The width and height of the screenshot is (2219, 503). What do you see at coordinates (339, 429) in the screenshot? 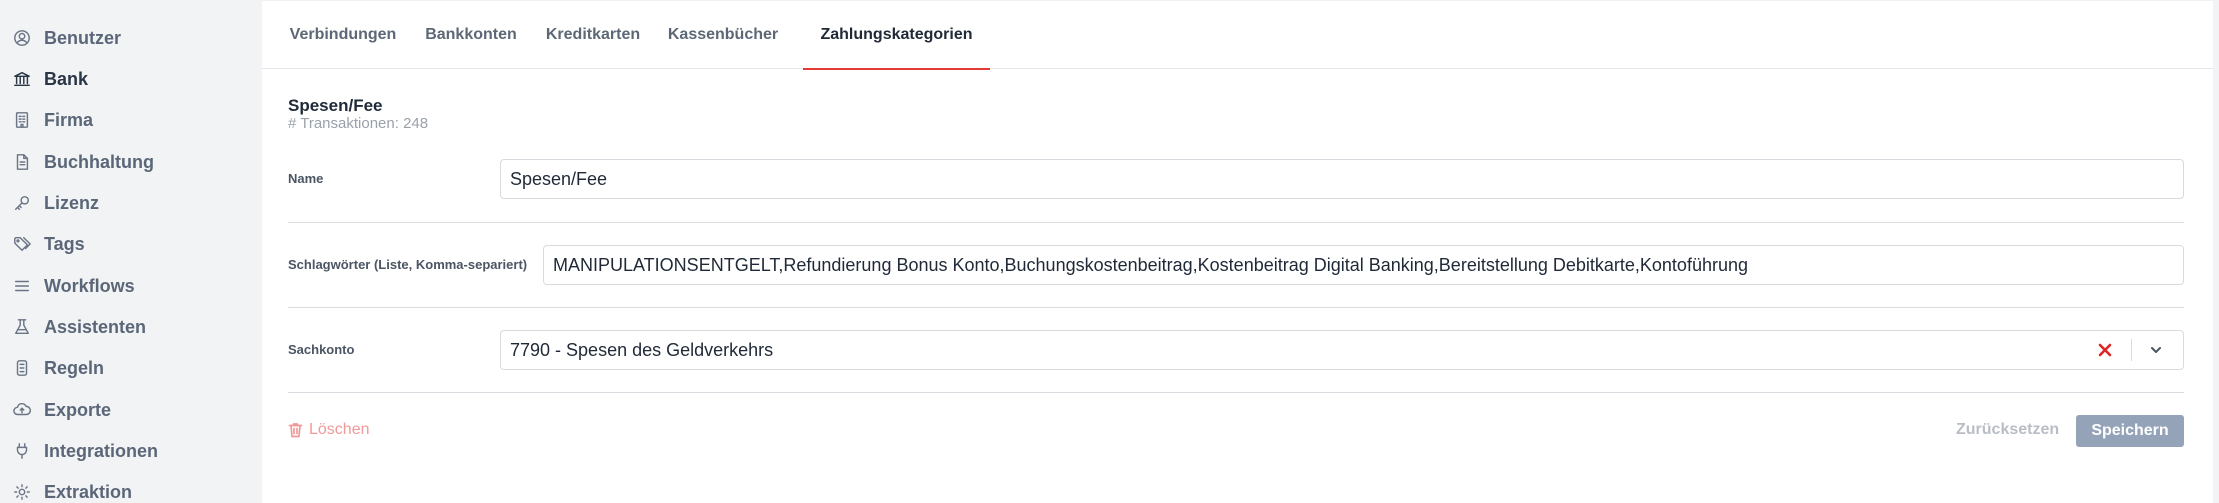
I see `delete-label: Löschen` at bounding box center [339, 429].